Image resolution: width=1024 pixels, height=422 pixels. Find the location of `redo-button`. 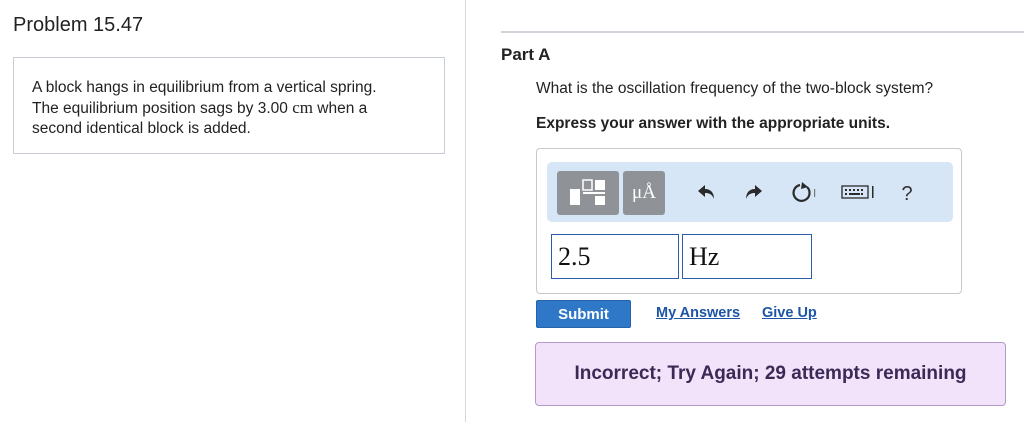

redo-button is located at coordinates (753, 194).